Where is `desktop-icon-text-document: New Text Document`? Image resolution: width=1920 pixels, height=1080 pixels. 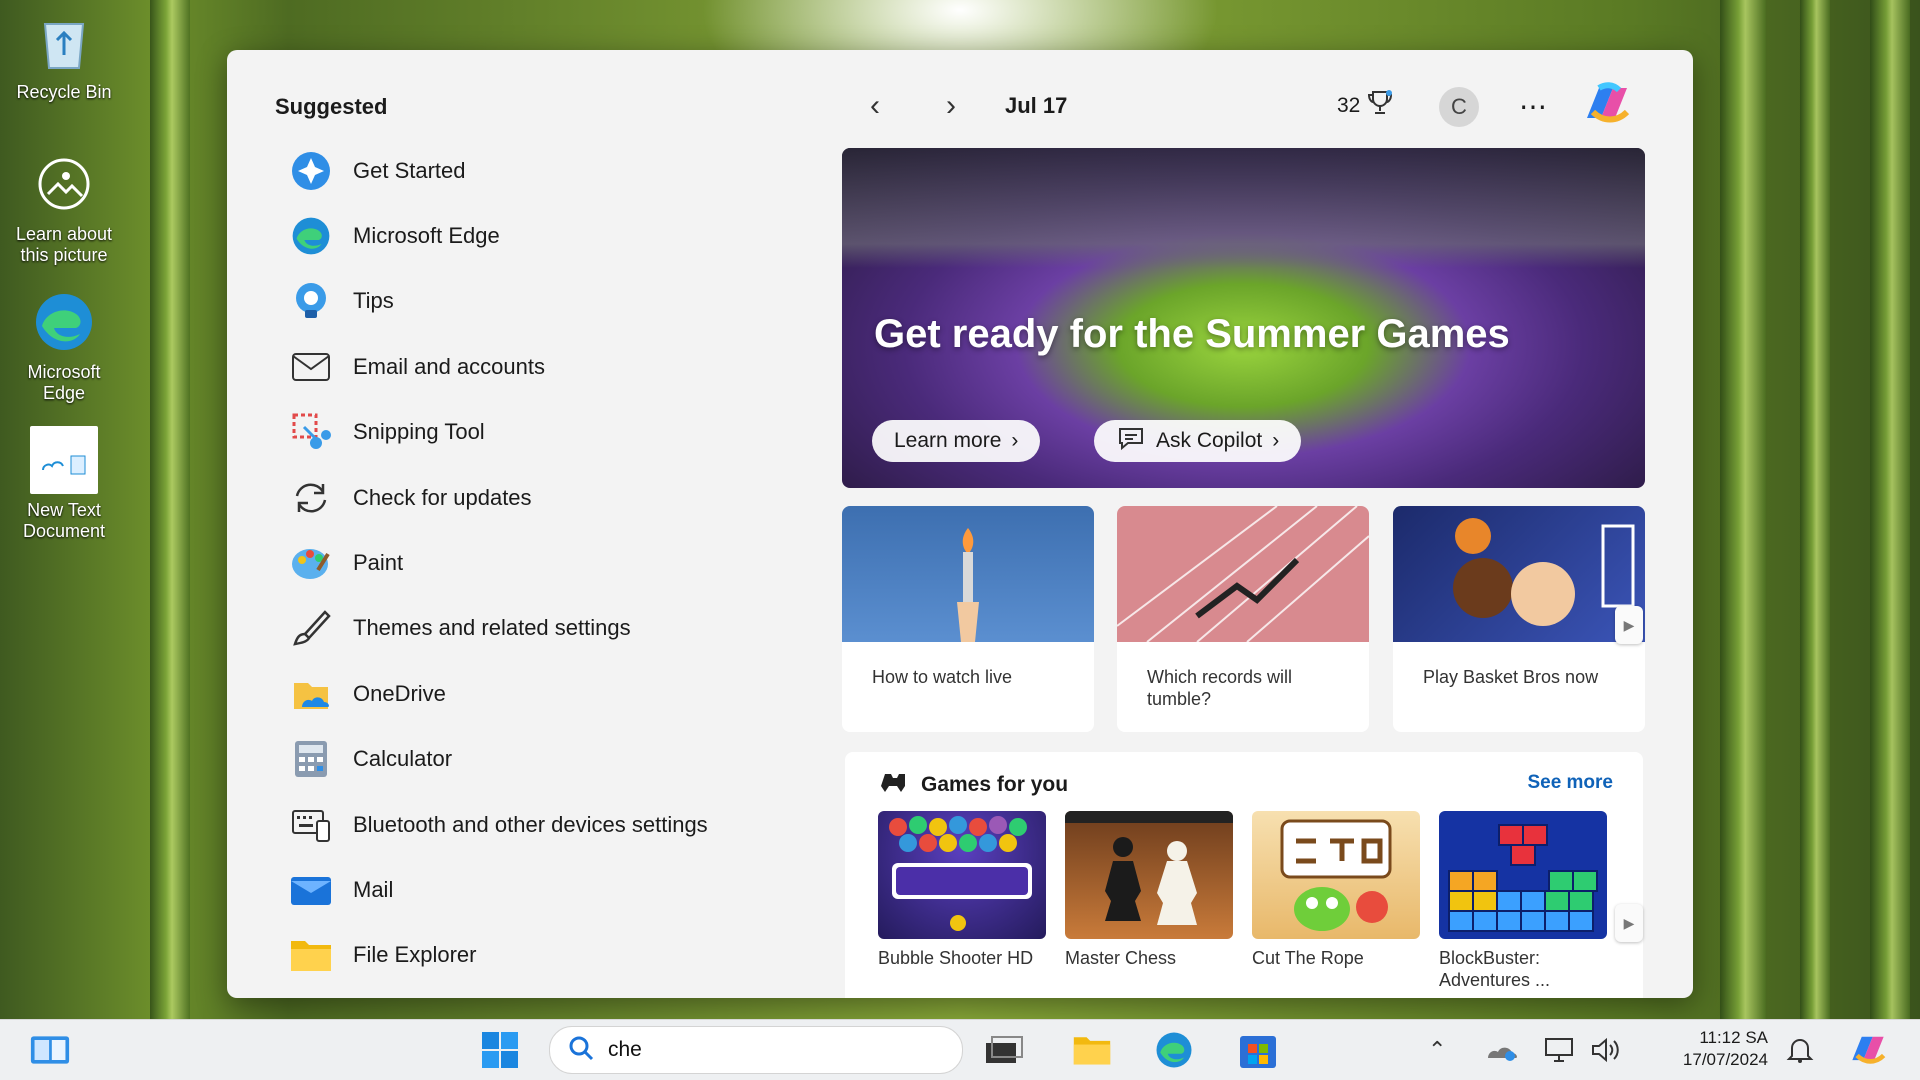
desktop-icon-text-document: New Text Document is located at coordinates (64, 484).